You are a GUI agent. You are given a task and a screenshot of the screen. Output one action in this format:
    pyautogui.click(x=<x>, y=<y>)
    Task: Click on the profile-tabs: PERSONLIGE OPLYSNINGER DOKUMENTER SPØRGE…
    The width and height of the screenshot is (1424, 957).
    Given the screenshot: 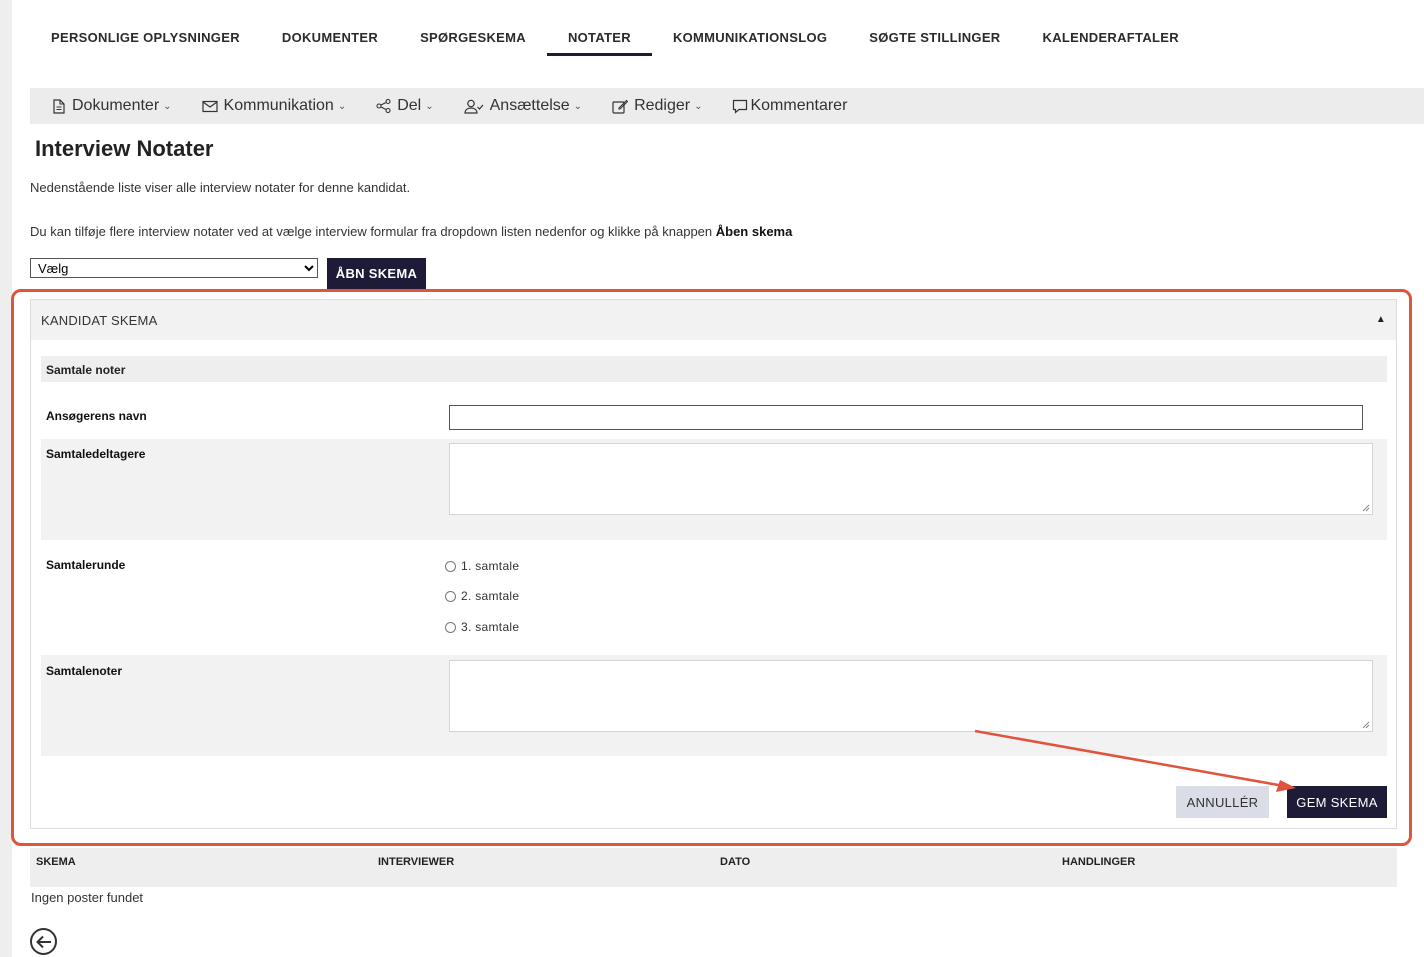 What is the action you would take?
    pyautogui.click(x=615, y=38)
    